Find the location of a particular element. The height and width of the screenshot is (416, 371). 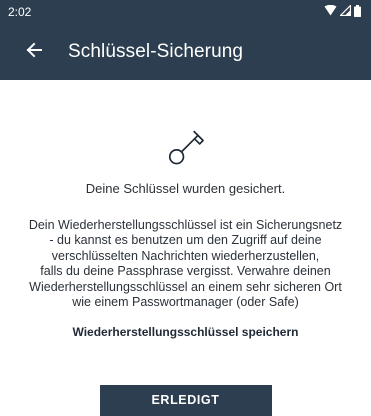

wifi-icon is located at coordinates (330, 11).